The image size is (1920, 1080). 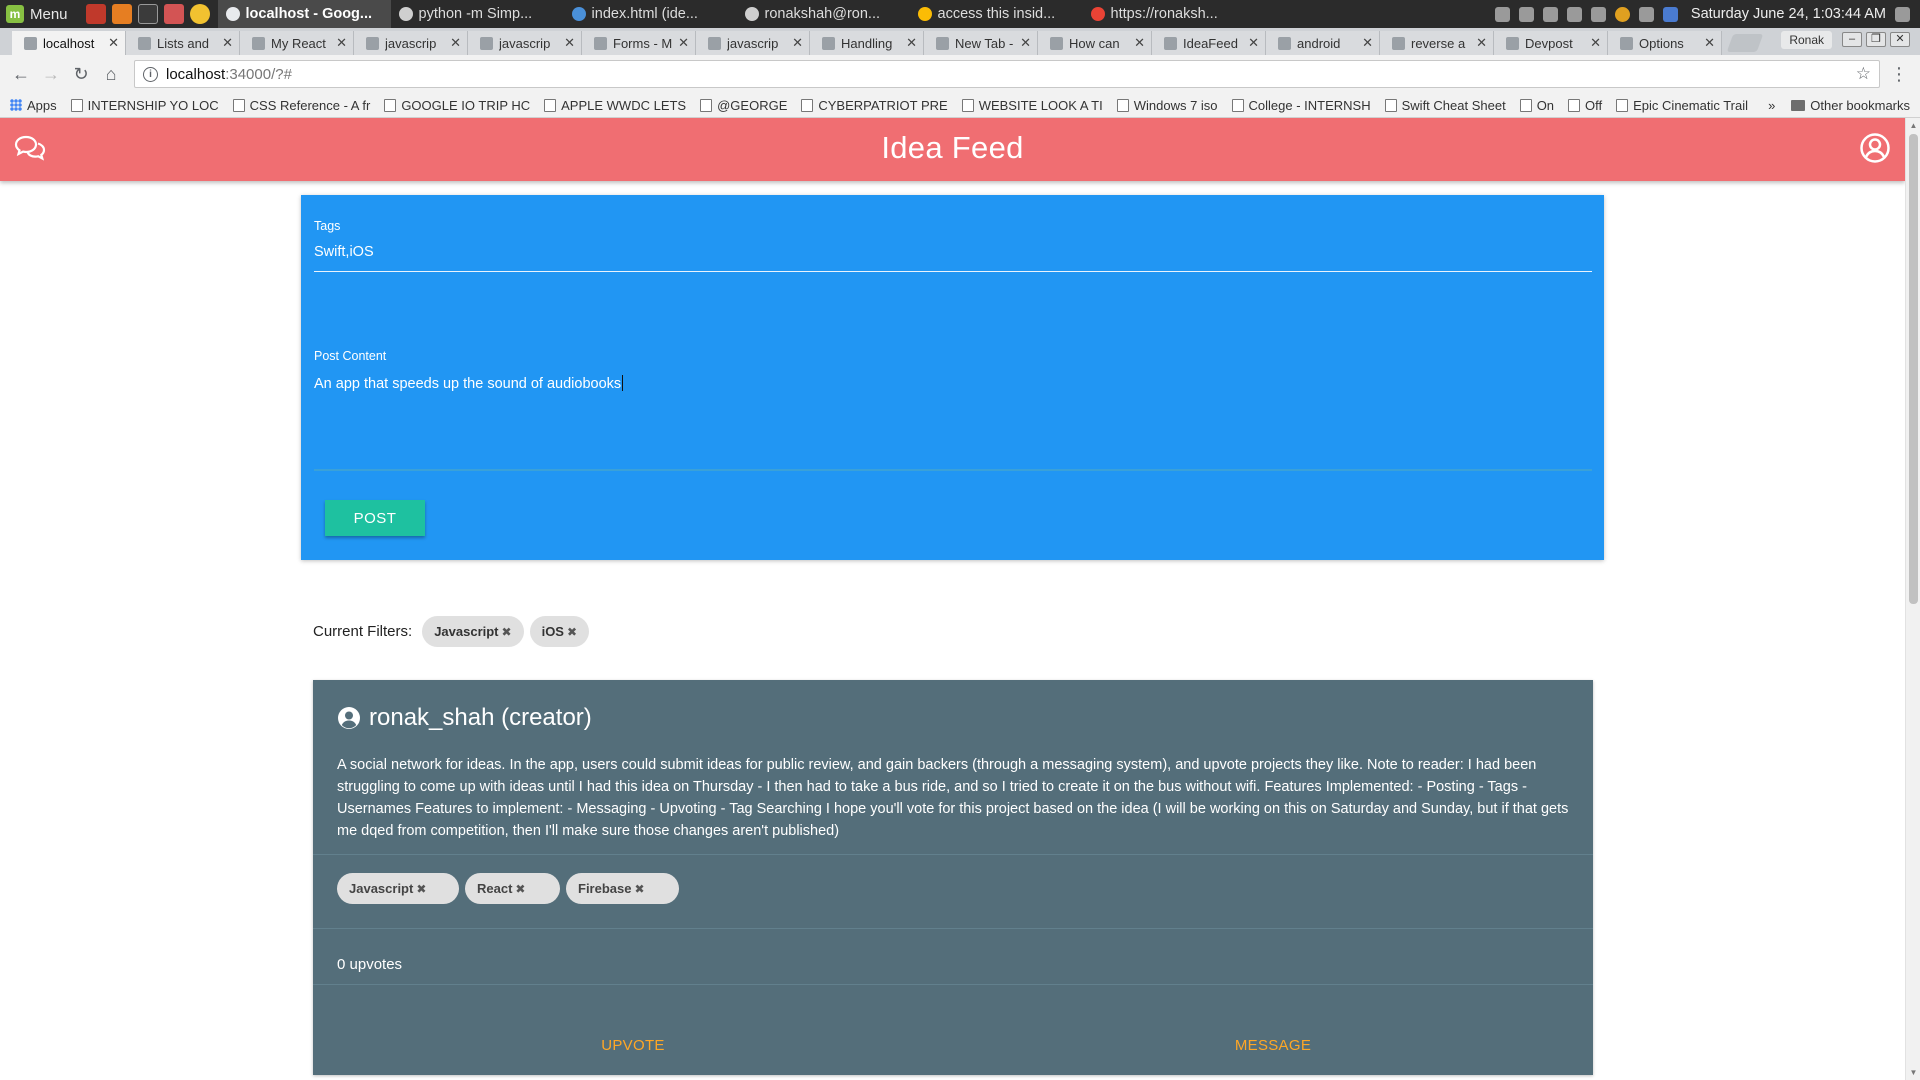 I want to click on browser-tab: Lists and ✕, so click(x=183, y=43).